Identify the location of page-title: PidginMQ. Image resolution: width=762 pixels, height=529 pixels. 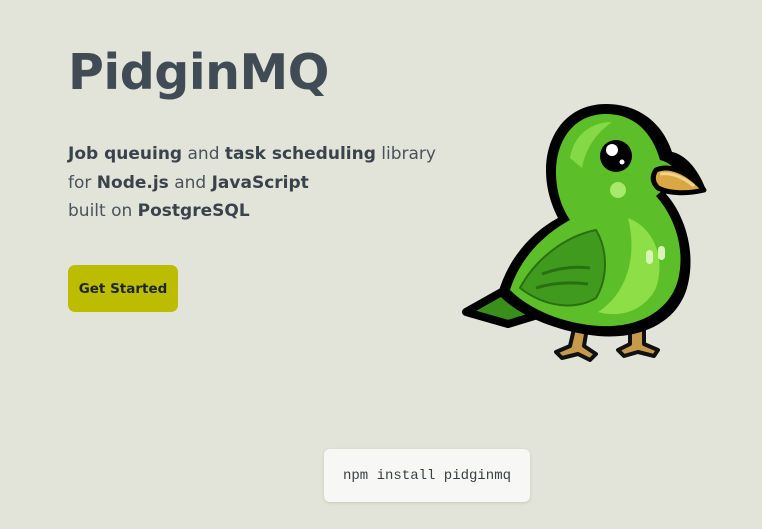
(198, 72).